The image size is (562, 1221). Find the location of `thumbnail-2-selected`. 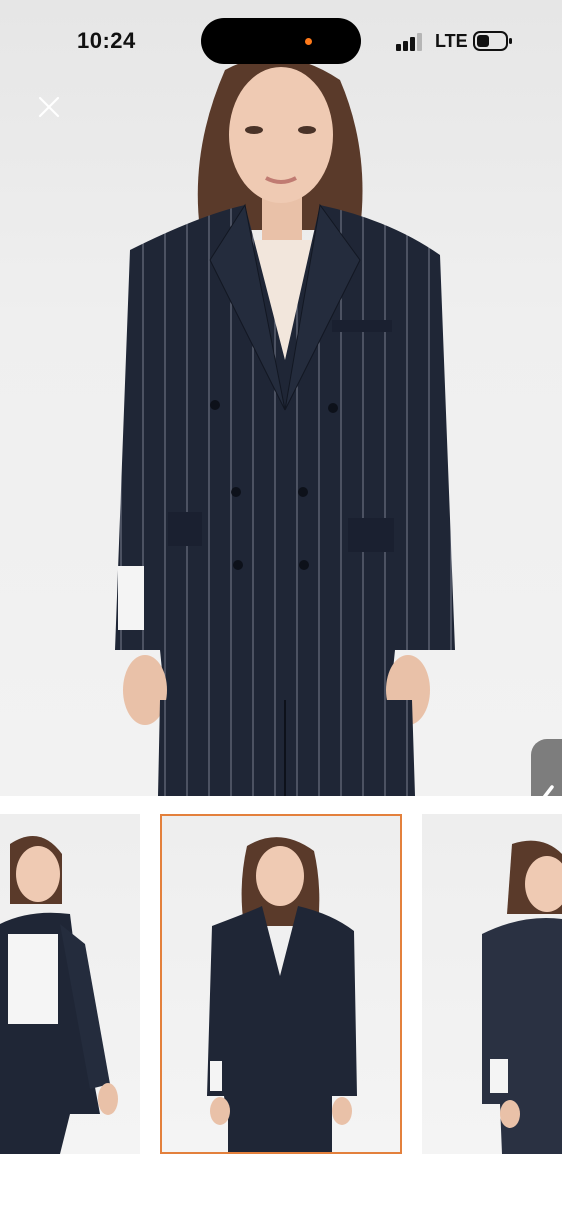

thumbnail-2-selected is located at coordinates (281, 984).